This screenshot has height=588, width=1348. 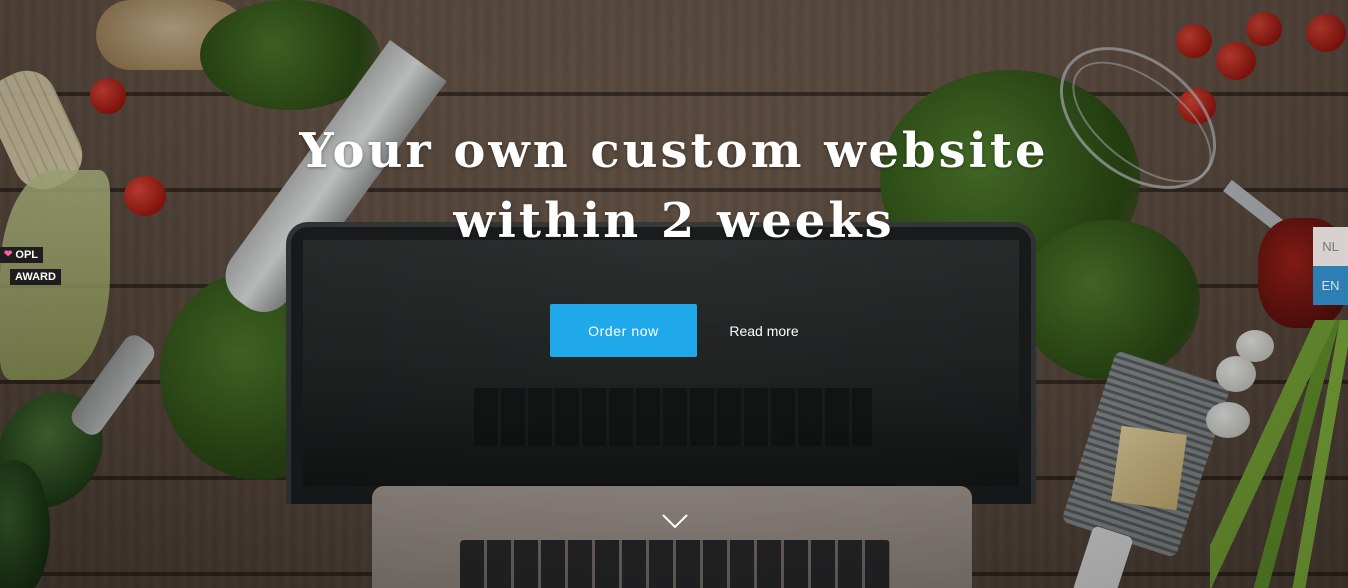 I want to click on language-option-nl: NL, so click(x=1330, y=246).